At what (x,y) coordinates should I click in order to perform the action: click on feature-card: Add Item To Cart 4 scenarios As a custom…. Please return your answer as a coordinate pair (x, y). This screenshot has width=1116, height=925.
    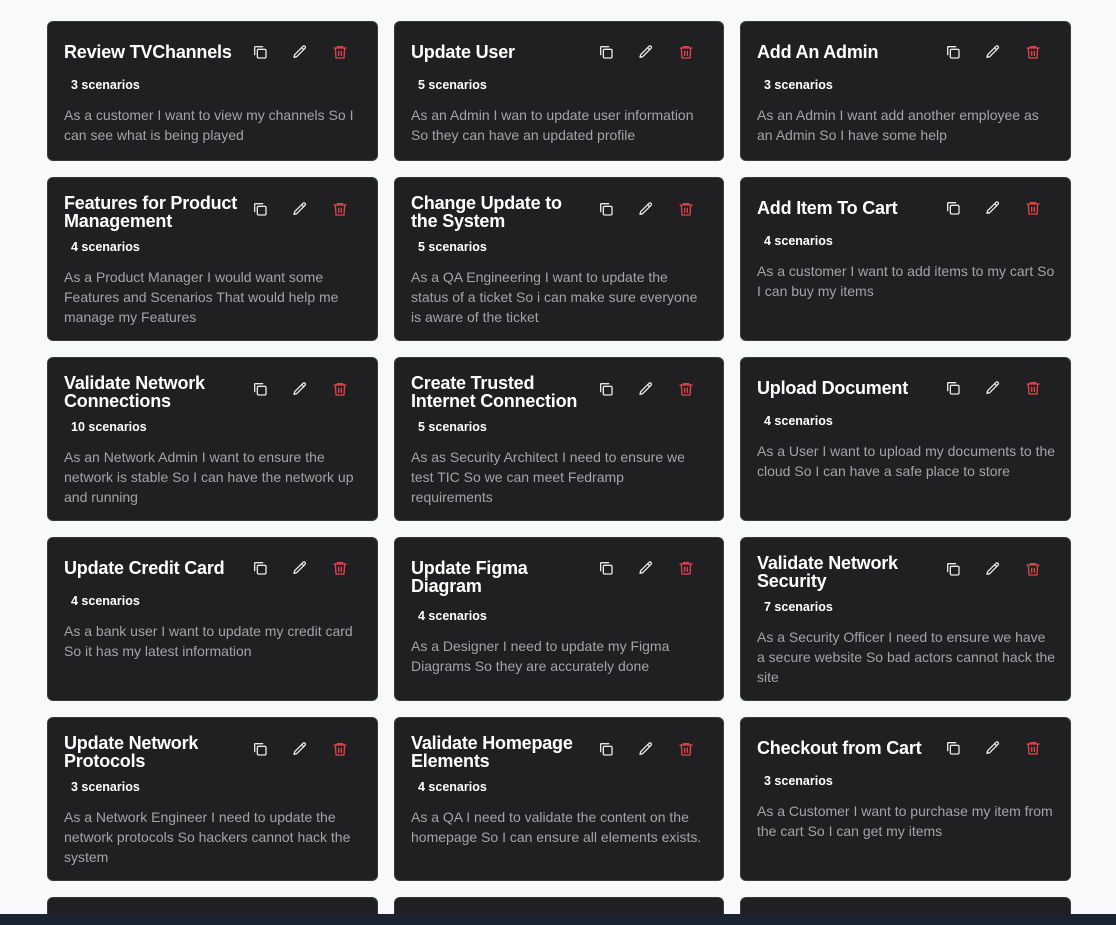
    Looking at the image, I should click on (905, 259).